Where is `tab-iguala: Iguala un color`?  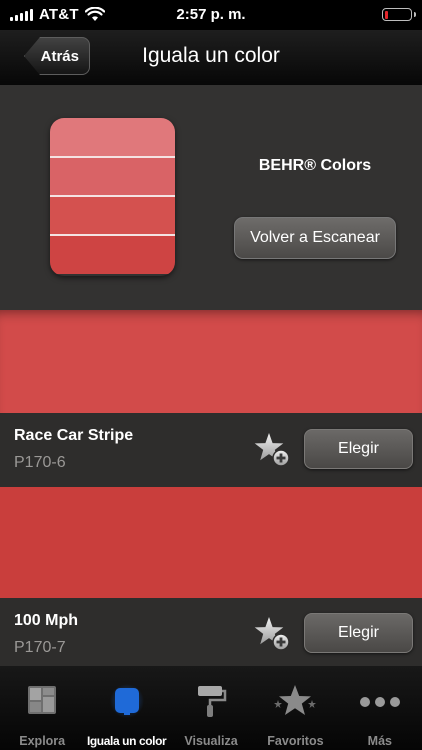
tab-iguala: Iguala un color is located at coordinates (126, 708).